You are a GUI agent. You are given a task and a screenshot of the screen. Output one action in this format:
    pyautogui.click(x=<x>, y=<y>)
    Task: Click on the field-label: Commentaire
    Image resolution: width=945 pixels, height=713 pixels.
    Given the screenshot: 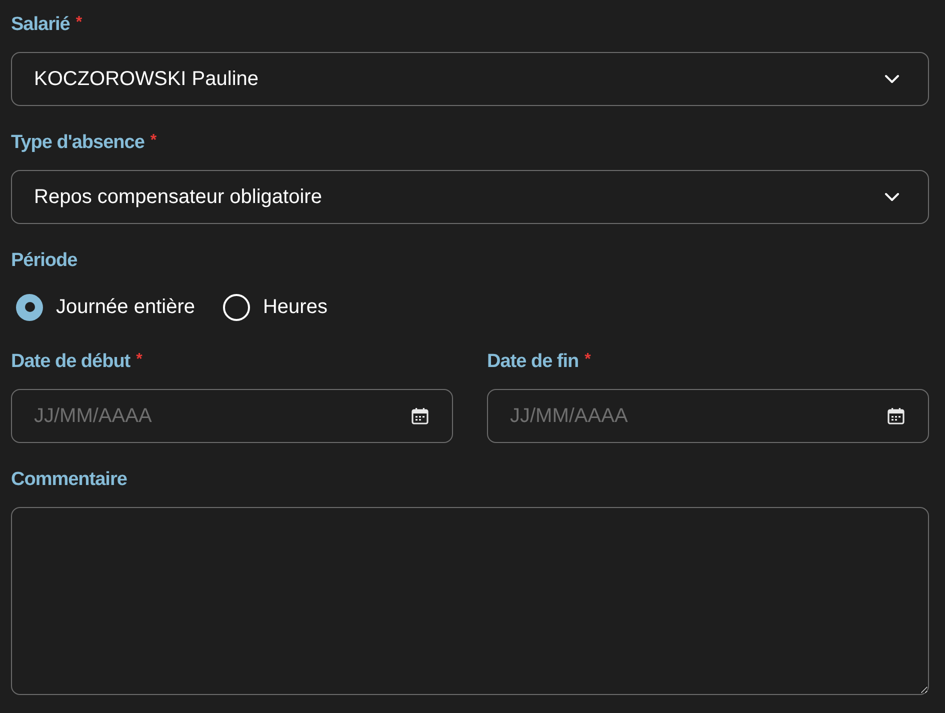 What is the action you would take?
    pyautogui.click(x=69, y=480)
    